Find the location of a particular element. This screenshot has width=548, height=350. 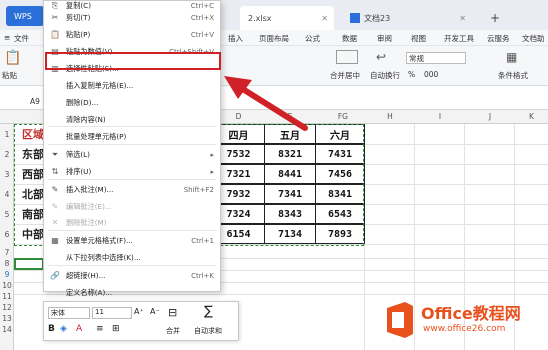

watermark-url: www.office26.com is located at coordinates (464, 329).